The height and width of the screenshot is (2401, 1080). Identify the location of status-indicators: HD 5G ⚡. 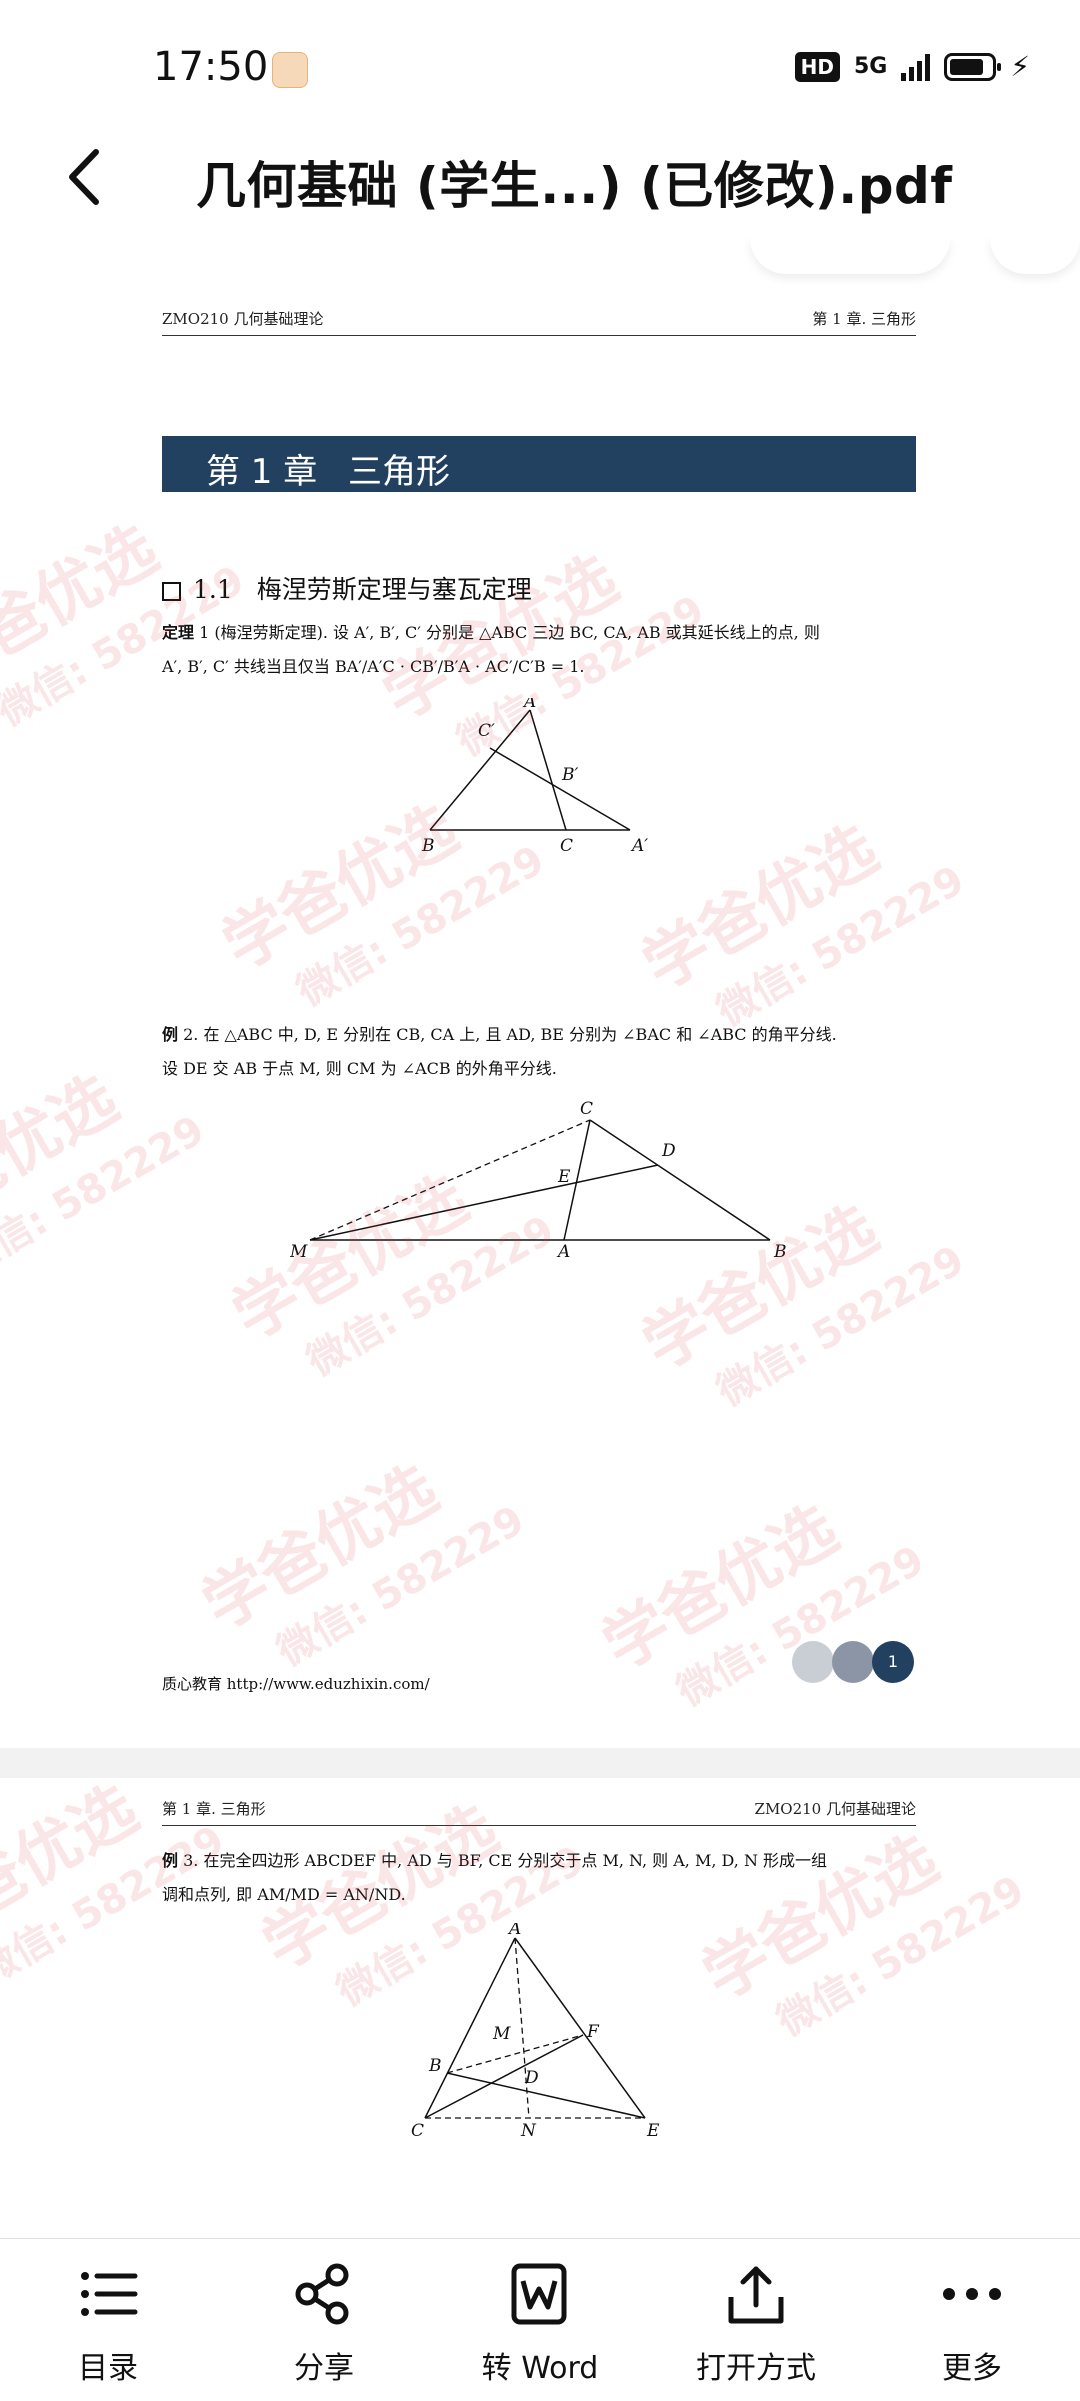
(912, 66).